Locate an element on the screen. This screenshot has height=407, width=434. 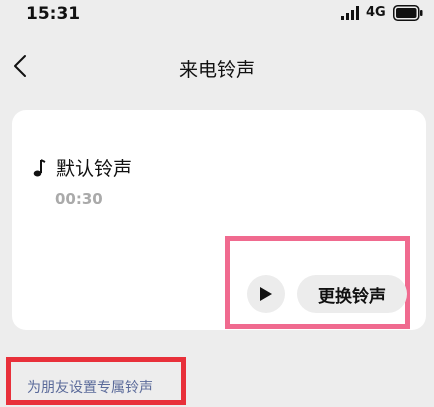
play-button is located at coordinates (266, 294).